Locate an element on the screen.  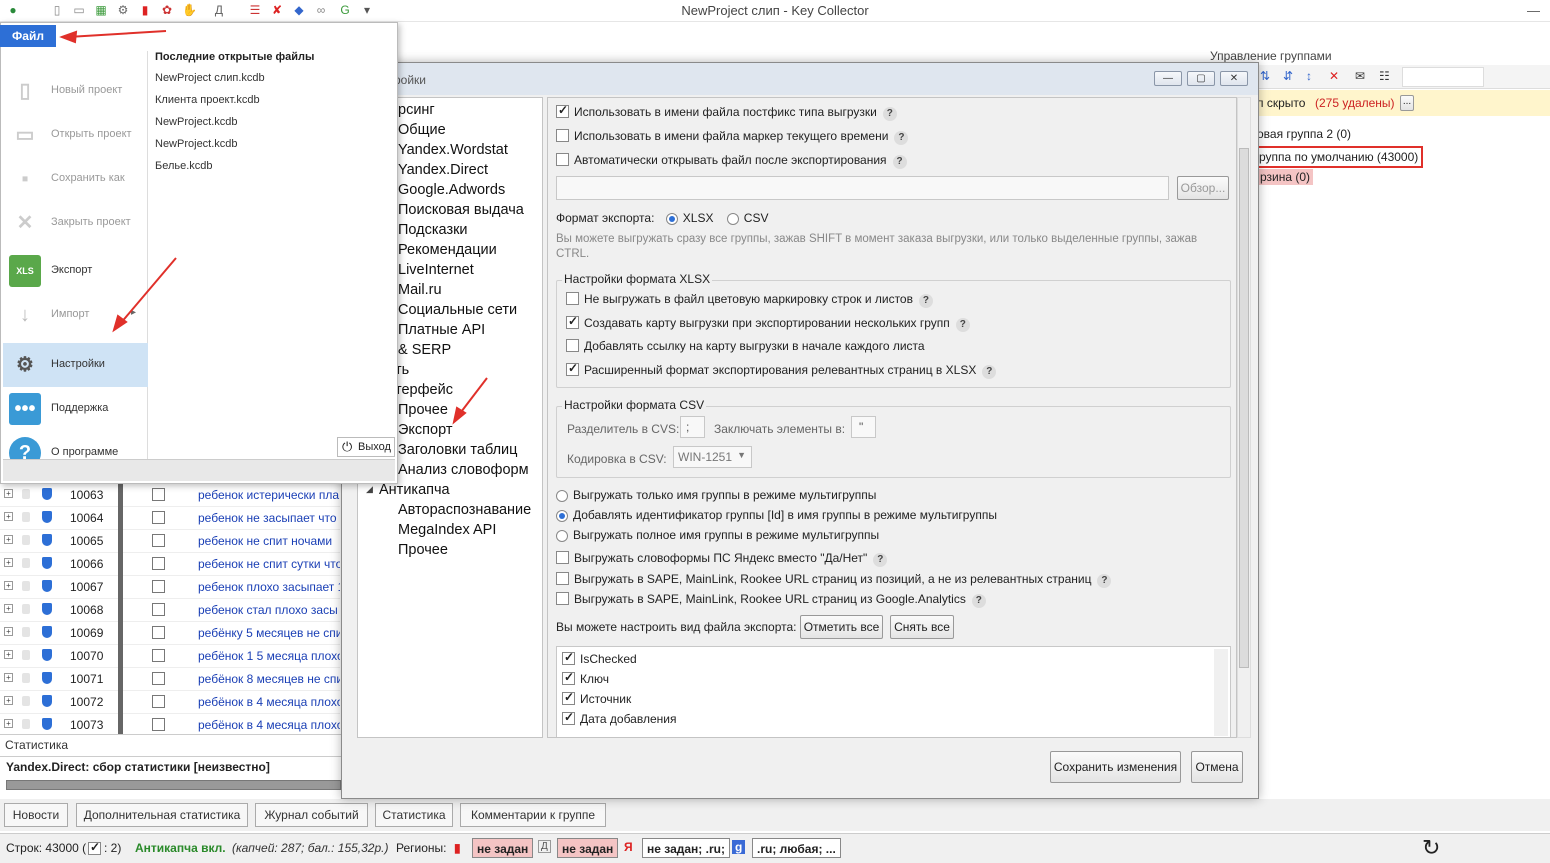
radio1 is located at coordinates (562, 495).